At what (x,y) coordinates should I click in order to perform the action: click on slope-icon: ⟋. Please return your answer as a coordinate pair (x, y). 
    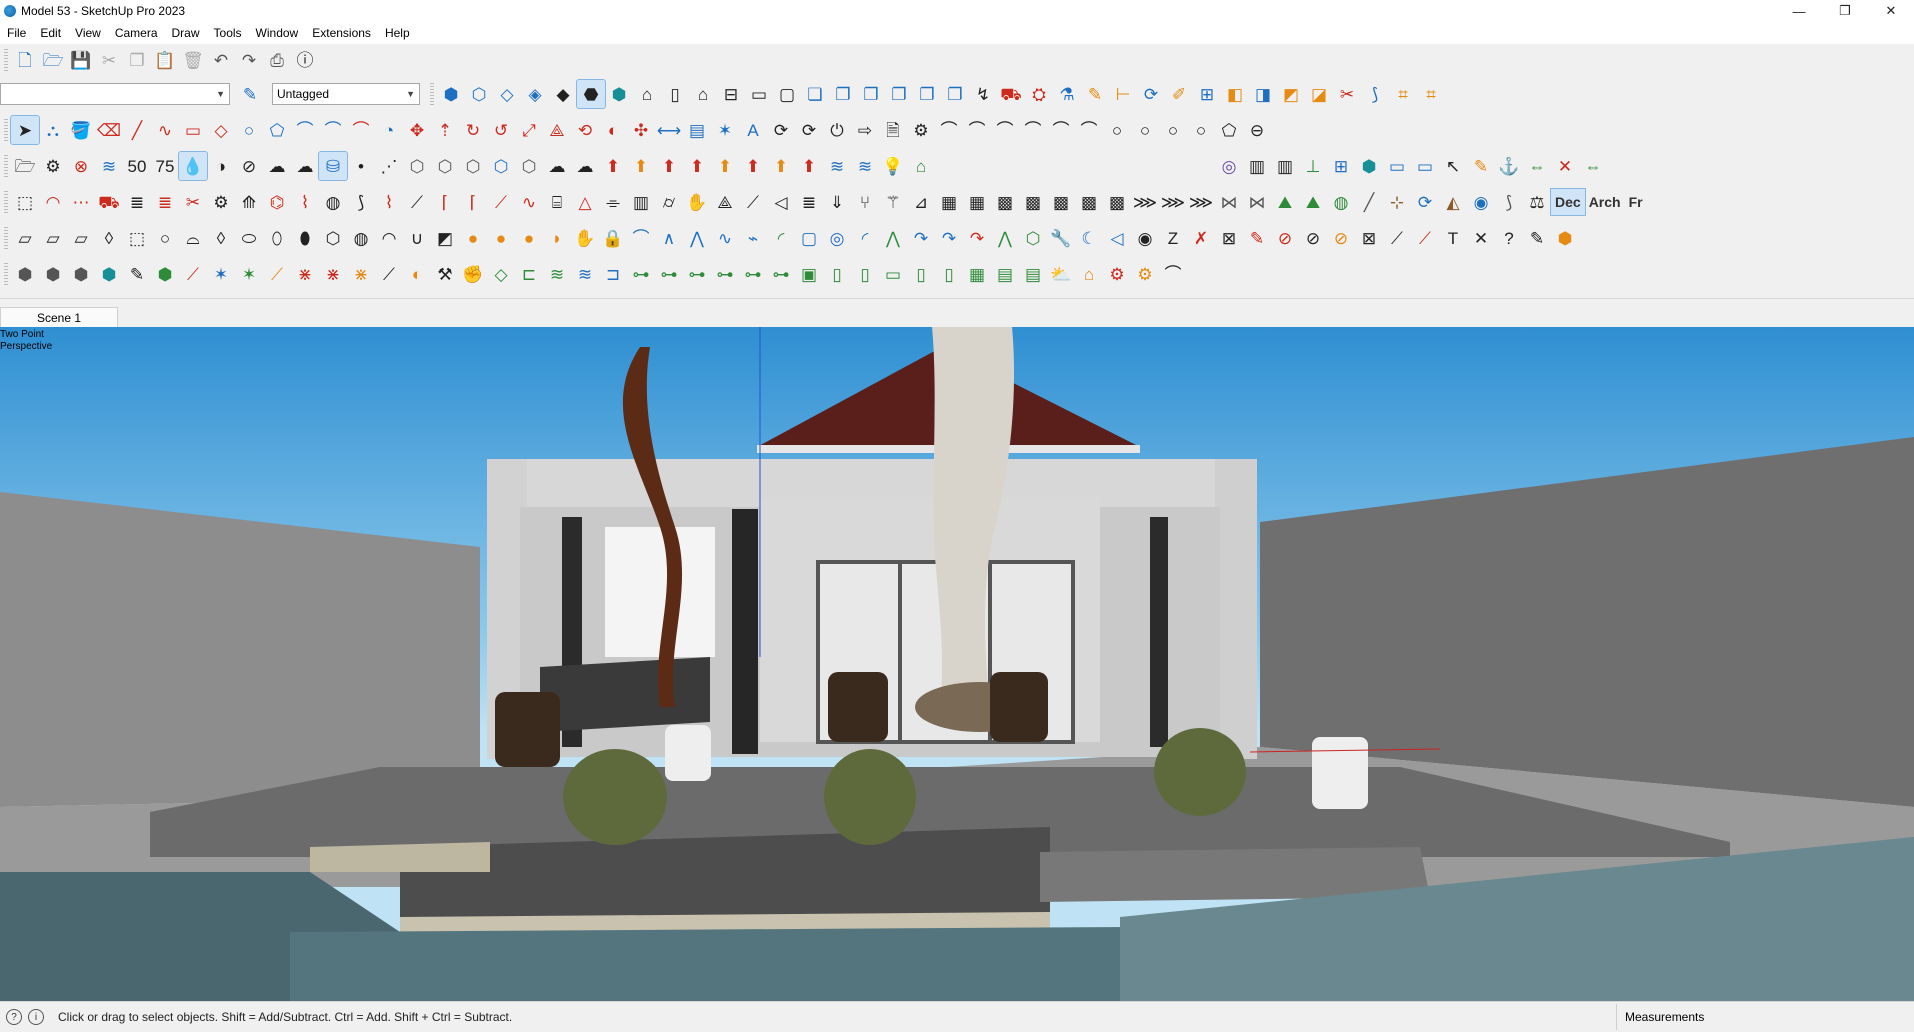
    Looking at the image, I should click on (501, 202).